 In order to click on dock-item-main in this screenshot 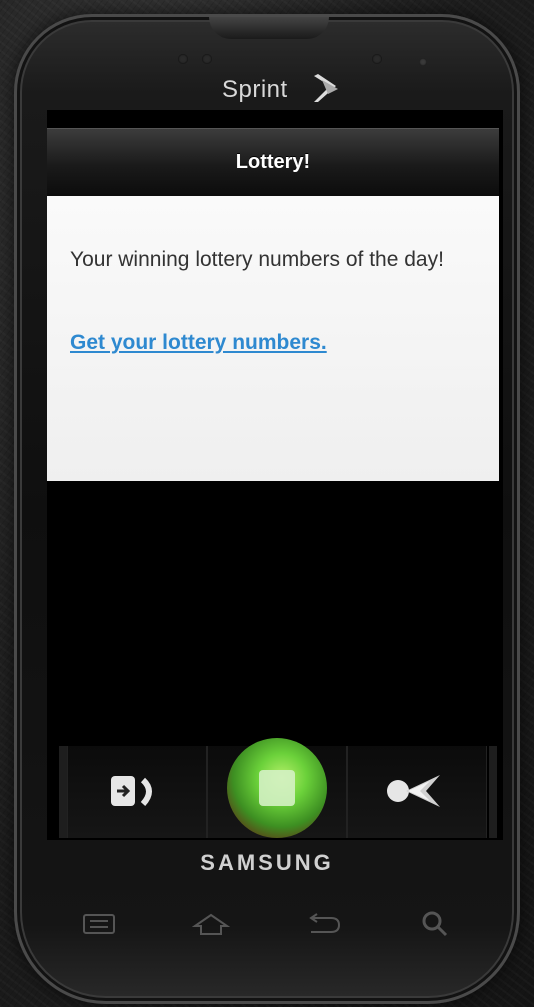, I will do `click(277, 788)`.